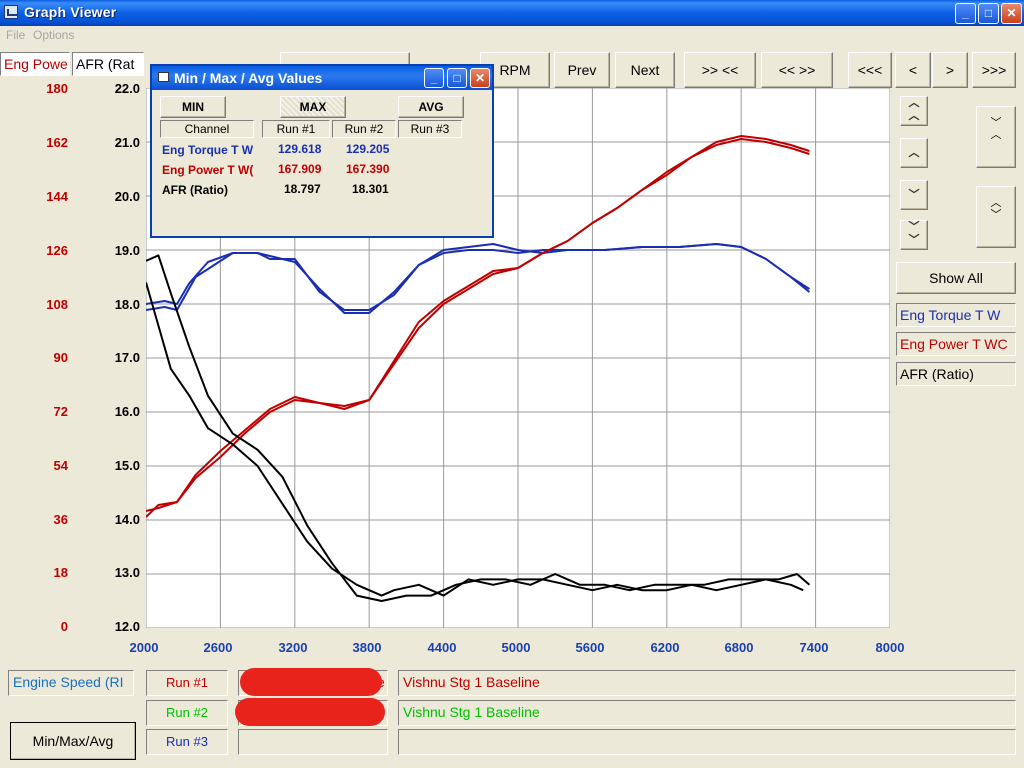  I want to click on y-left-tick: 72, so click(60, 411).